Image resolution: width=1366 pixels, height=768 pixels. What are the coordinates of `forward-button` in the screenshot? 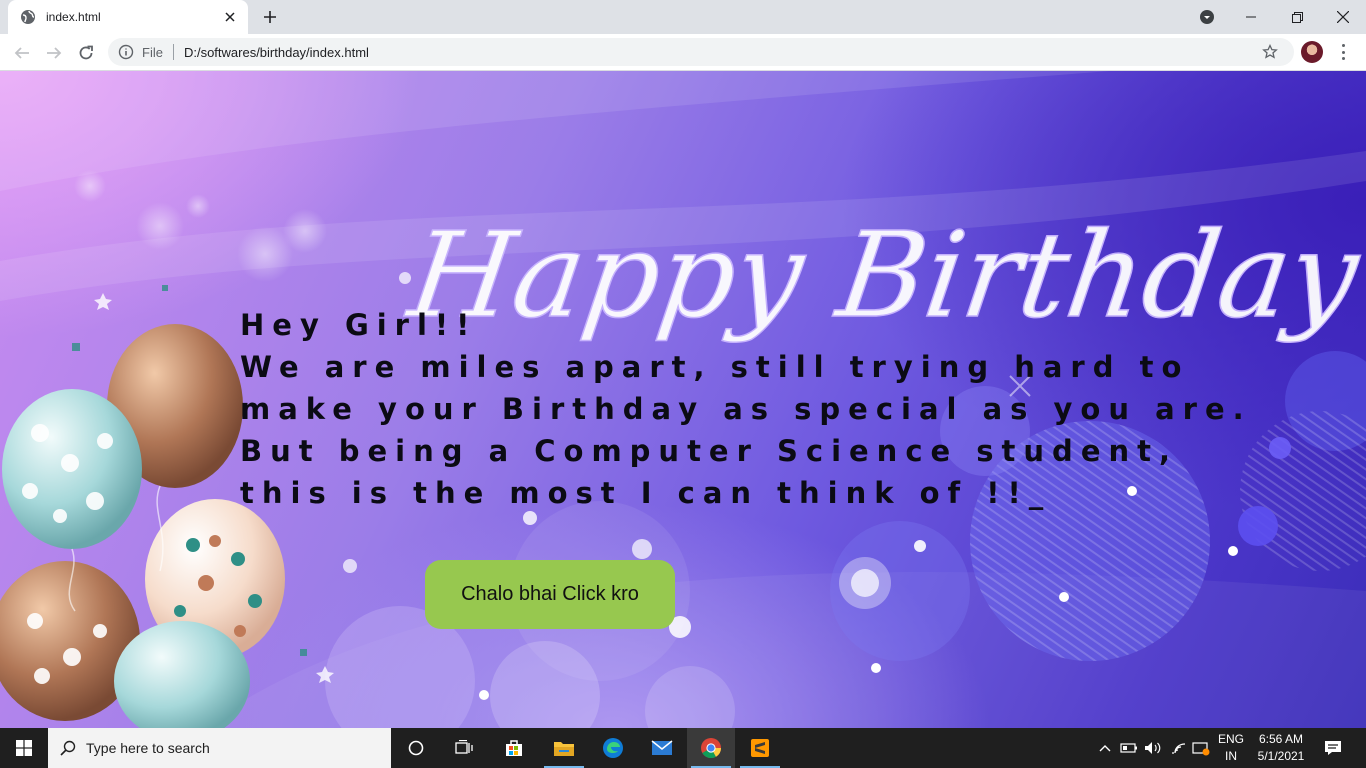 It's located at (54, 53).